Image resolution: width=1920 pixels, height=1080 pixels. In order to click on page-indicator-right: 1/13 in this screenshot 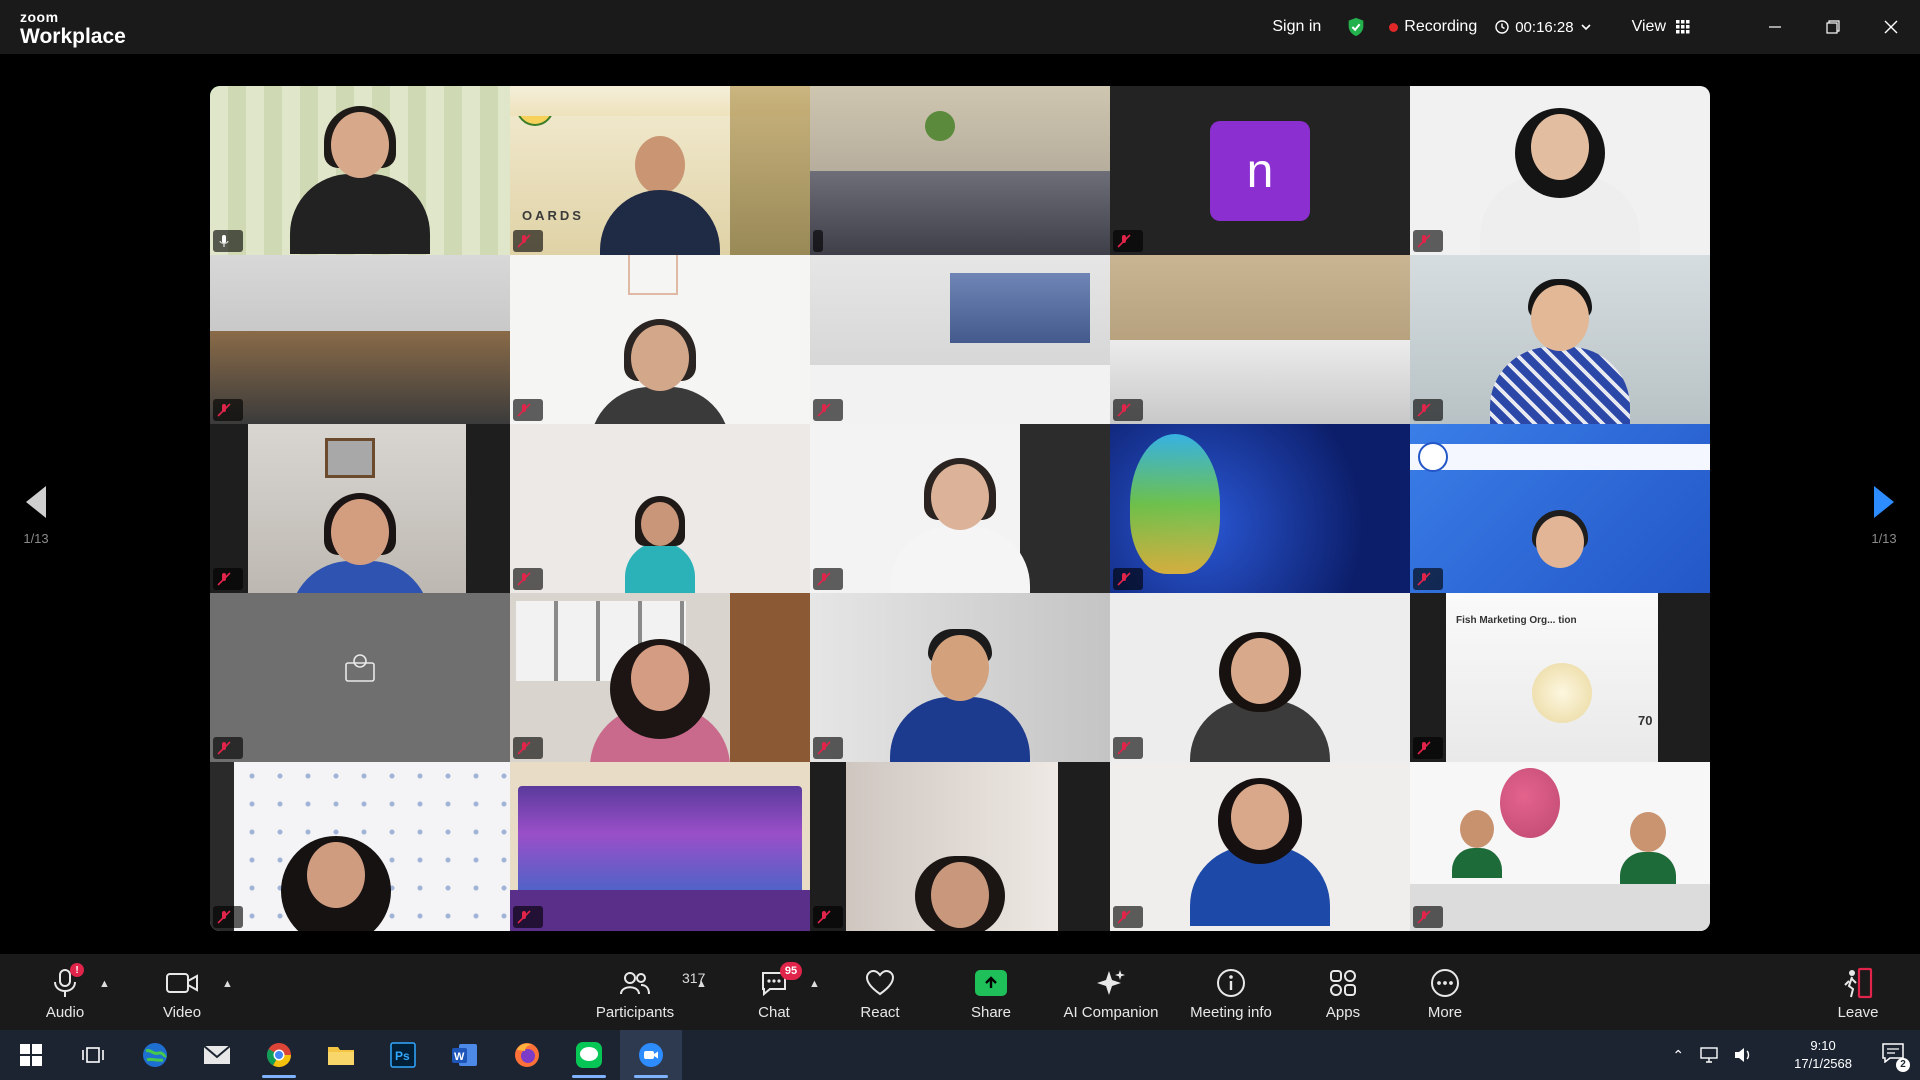, I will do `click(1884, 538)`.